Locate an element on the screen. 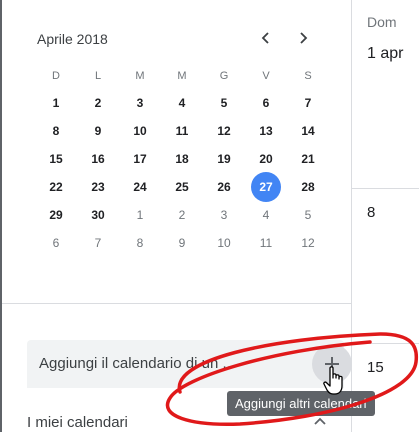 This screenshot has width=419, height=432. week-row: 6 7 8 9 10 11 12 is located at coordinates (182, 243).